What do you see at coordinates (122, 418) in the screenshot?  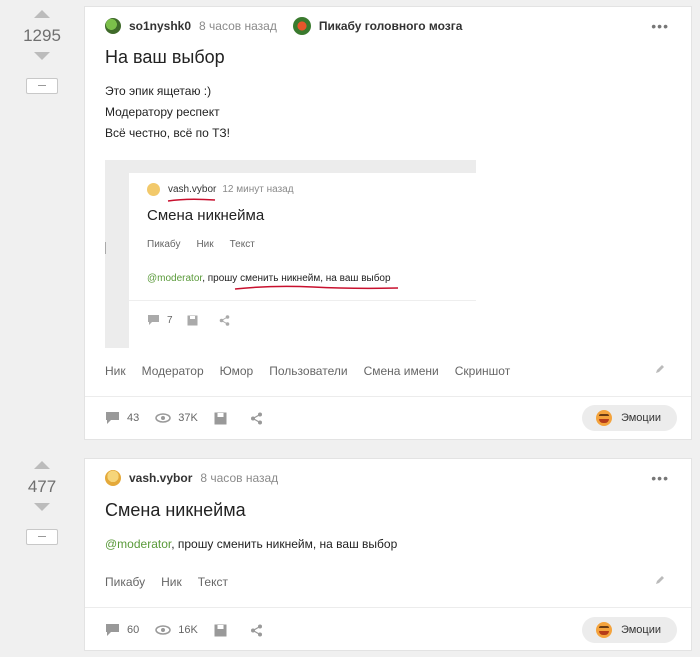 I see `comments-button: 43` at bounding box center [122, 418].